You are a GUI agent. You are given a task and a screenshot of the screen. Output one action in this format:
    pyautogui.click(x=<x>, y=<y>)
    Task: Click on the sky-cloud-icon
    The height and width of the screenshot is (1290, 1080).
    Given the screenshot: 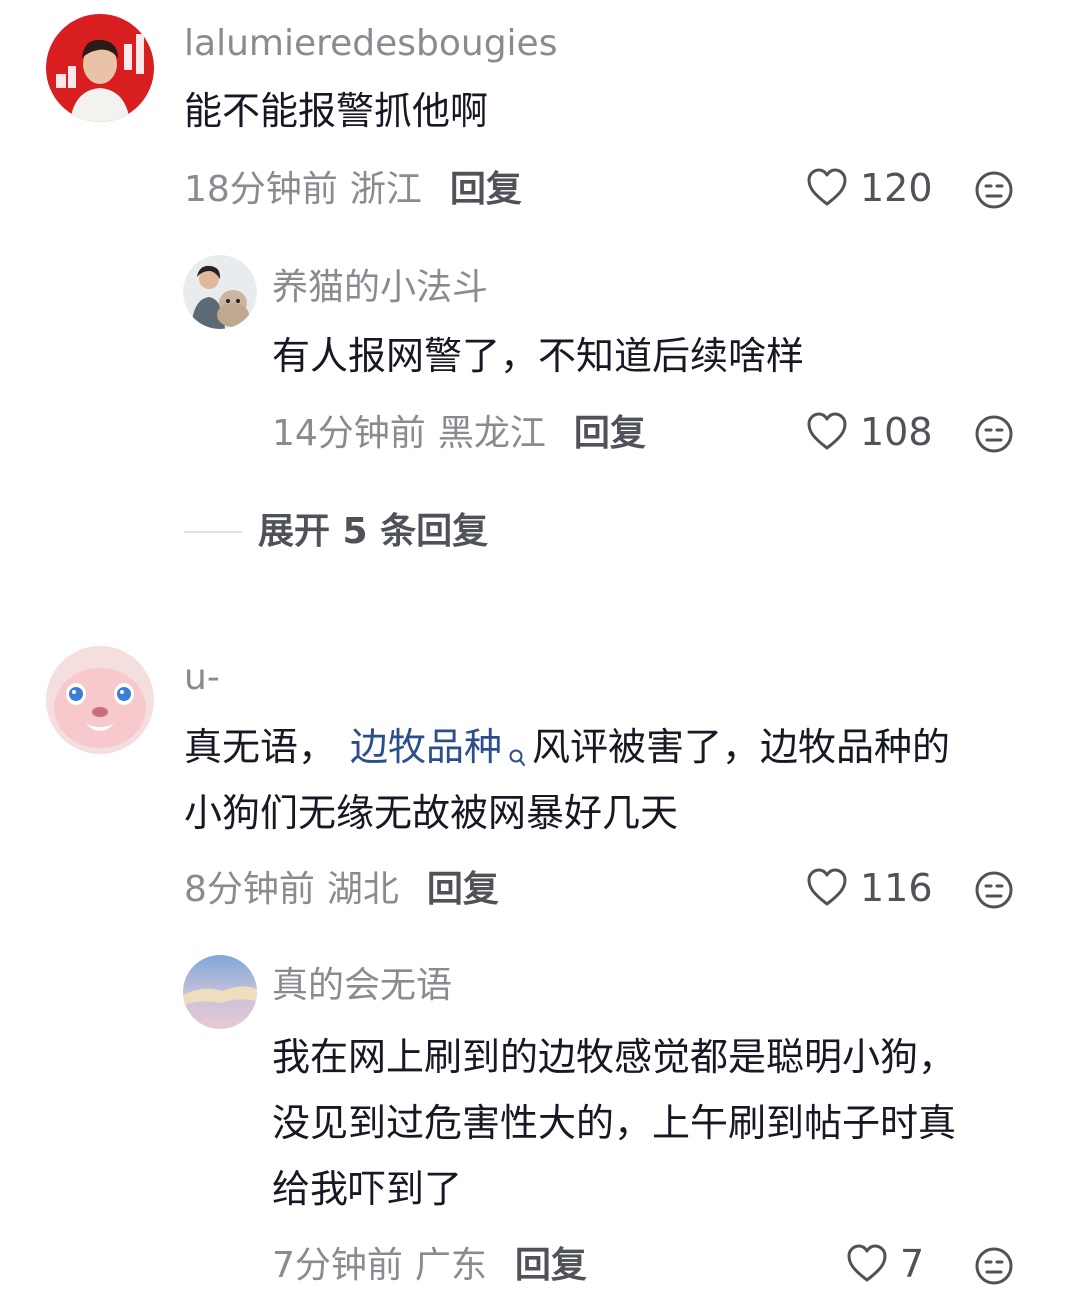 What is the action you would take?
    pyautogui.click(x=220, y=992)
    